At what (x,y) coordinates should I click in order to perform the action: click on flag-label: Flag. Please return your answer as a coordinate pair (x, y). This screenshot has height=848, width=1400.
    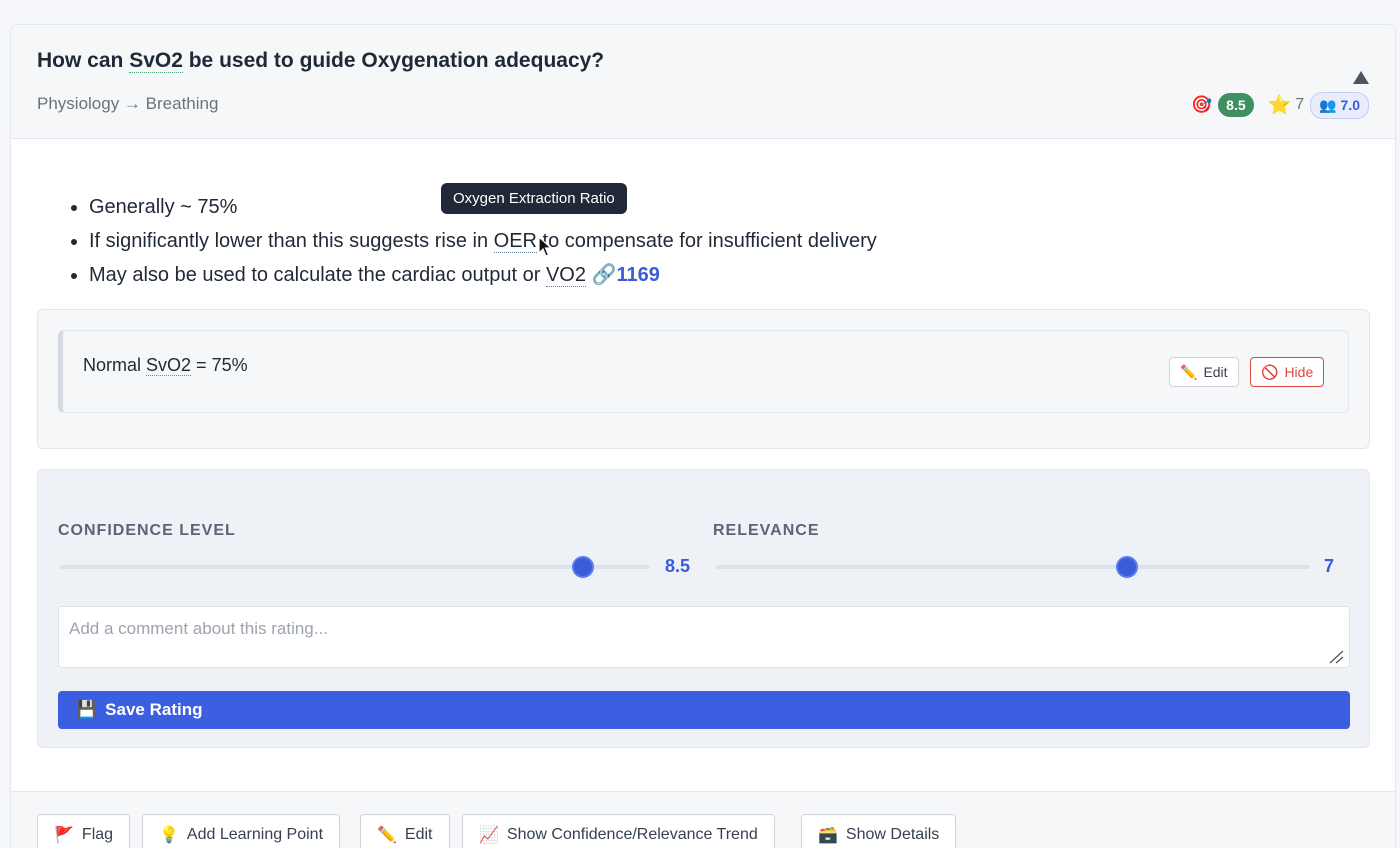
    Looking at the image, I should click on (97, 834).